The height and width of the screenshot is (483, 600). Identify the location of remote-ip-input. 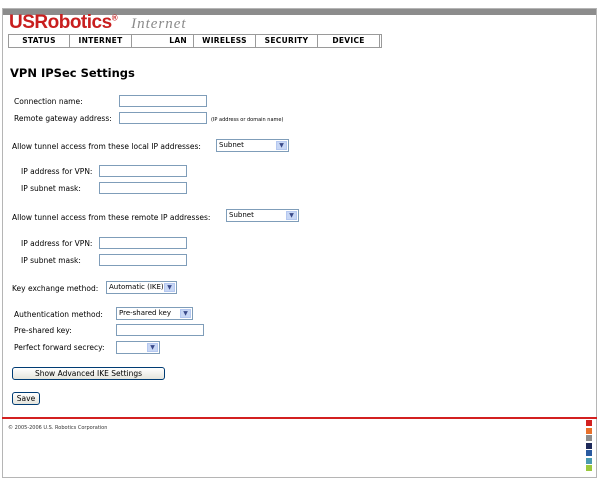
(143, 243).